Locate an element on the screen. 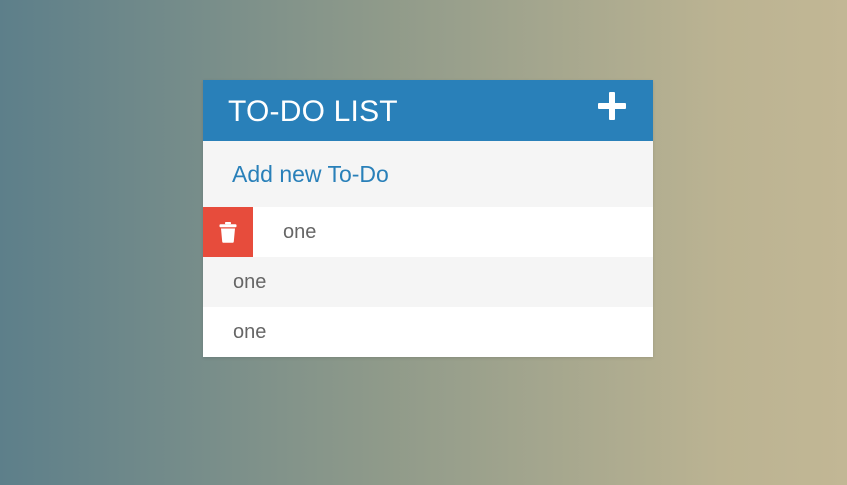  delete-button is located at coordinates (228, 232).